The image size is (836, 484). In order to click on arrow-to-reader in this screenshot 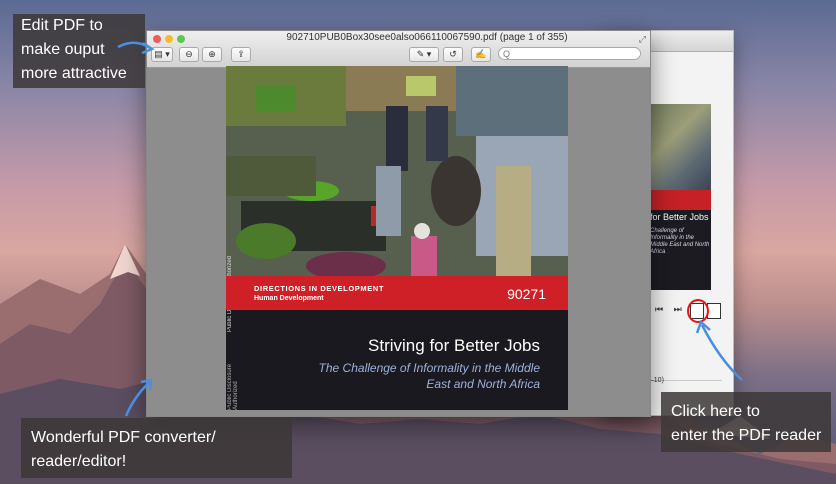, I will do `click(721, 352)`.